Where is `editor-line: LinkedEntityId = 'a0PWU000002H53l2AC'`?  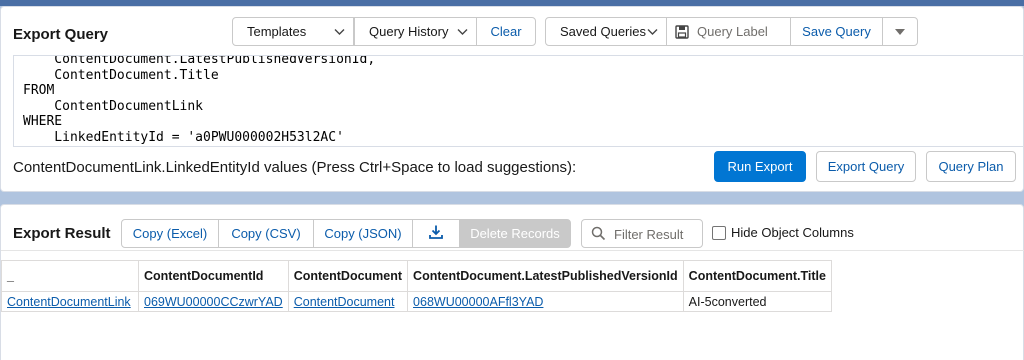
editor-line: LinkedEntityId = 'a0PWU000002H53l2AC' is located at coordinates (183, 137).